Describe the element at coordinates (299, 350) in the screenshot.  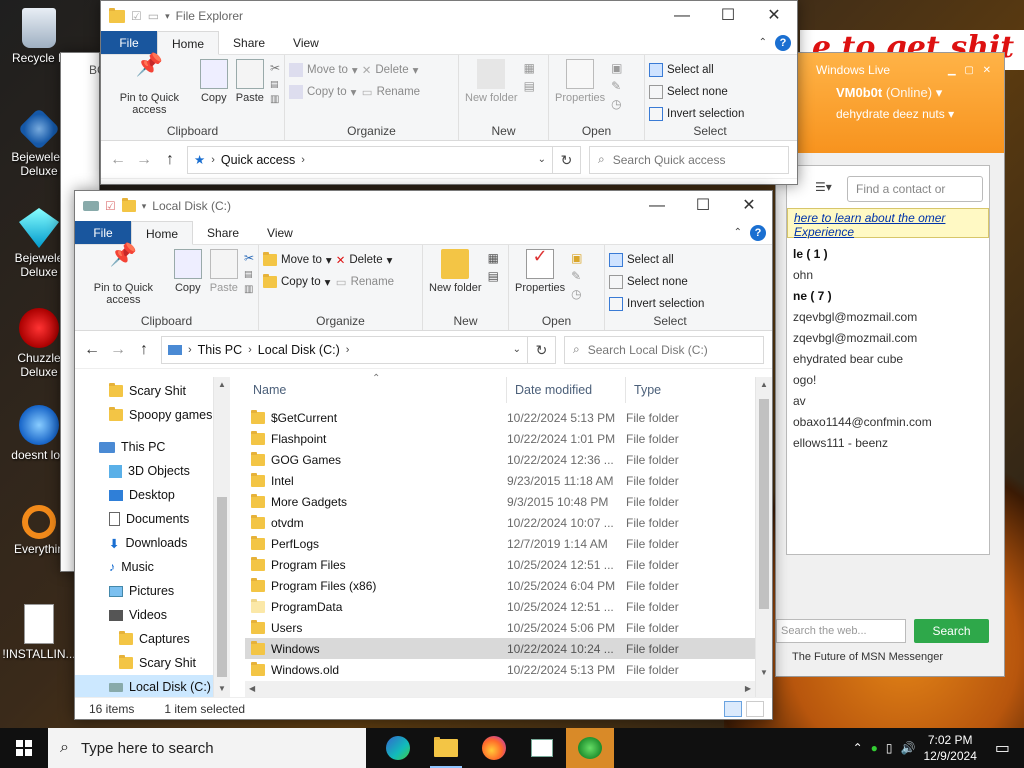
I see `breadcrumb-local-disk: Local Disk (C:)` at that location.